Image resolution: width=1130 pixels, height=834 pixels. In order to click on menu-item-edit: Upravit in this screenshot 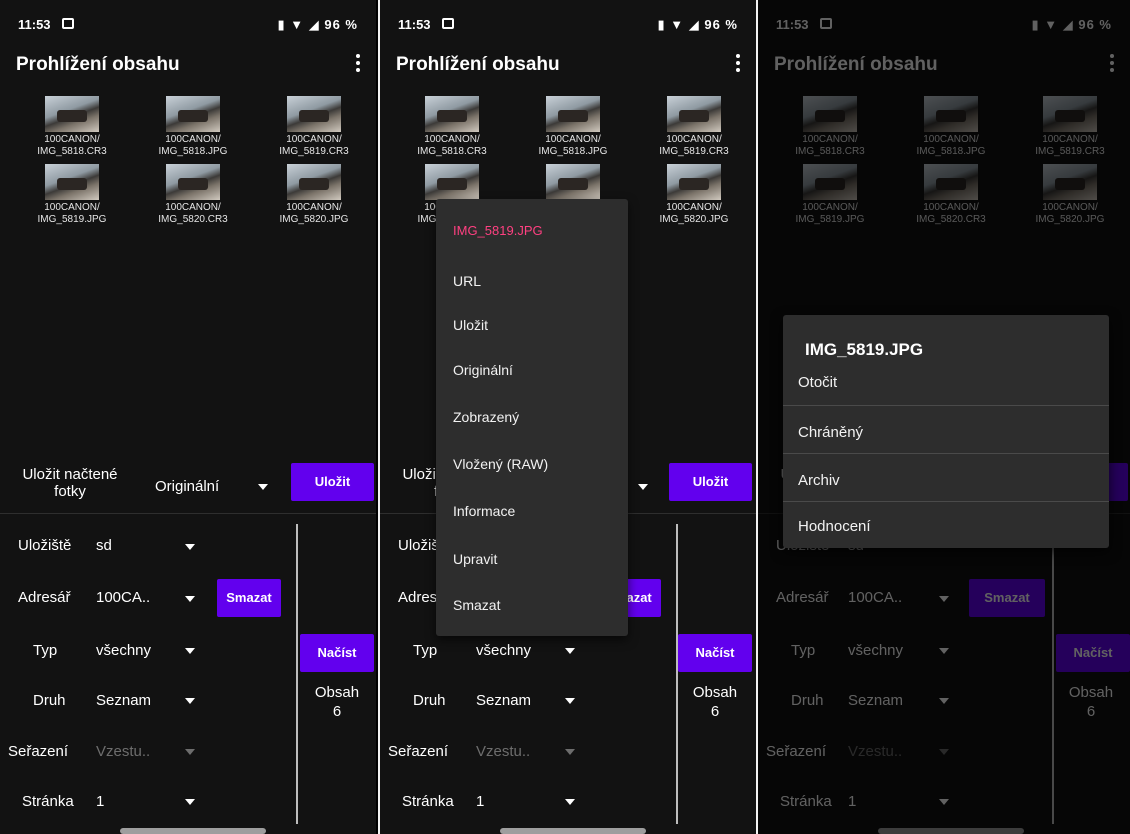, I will do `click(475, 559)`.